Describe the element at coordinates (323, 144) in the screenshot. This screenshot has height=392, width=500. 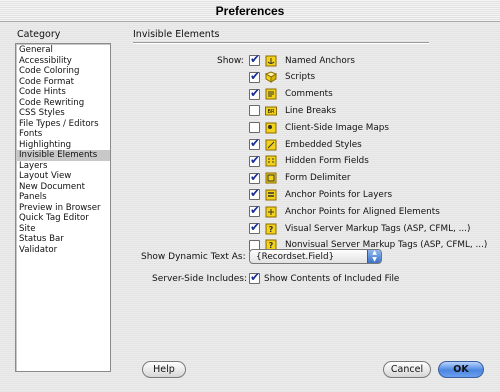
I see `option-label: Embedded Styles` at that location.